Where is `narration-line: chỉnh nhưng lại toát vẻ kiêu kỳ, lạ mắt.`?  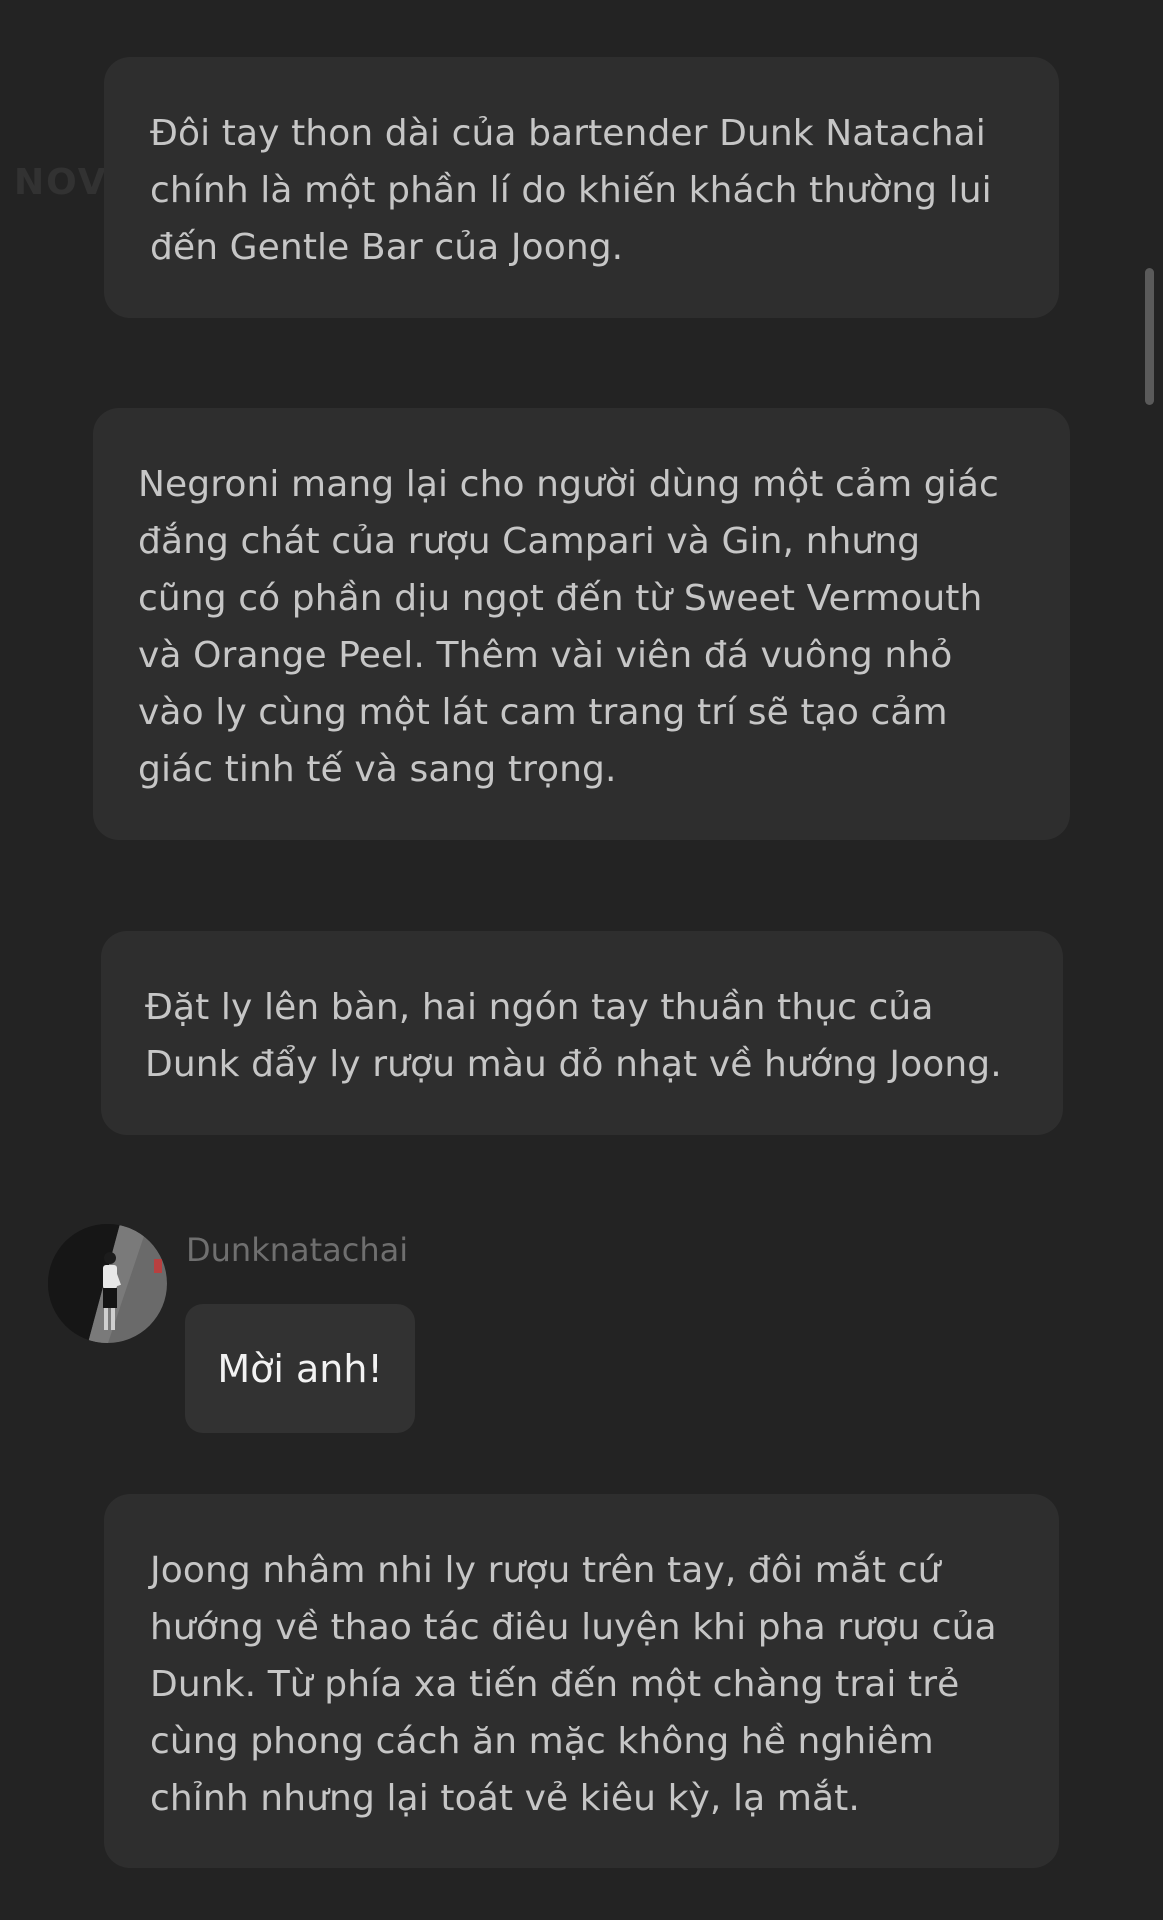 narration-line: chỉnh nhưng lại toát vẻ kiêu kỳ, lạ mắt. is located at coordinates (505, 1798).